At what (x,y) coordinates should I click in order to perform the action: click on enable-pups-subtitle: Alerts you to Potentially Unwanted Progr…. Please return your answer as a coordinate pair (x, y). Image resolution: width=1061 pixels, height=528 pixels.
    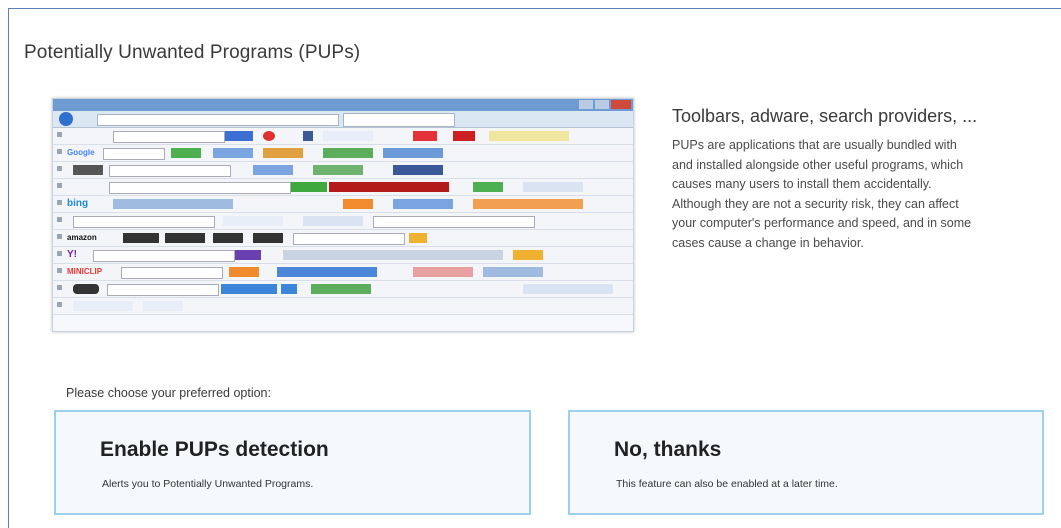
    Looking at the image, I should click on (208, 484).